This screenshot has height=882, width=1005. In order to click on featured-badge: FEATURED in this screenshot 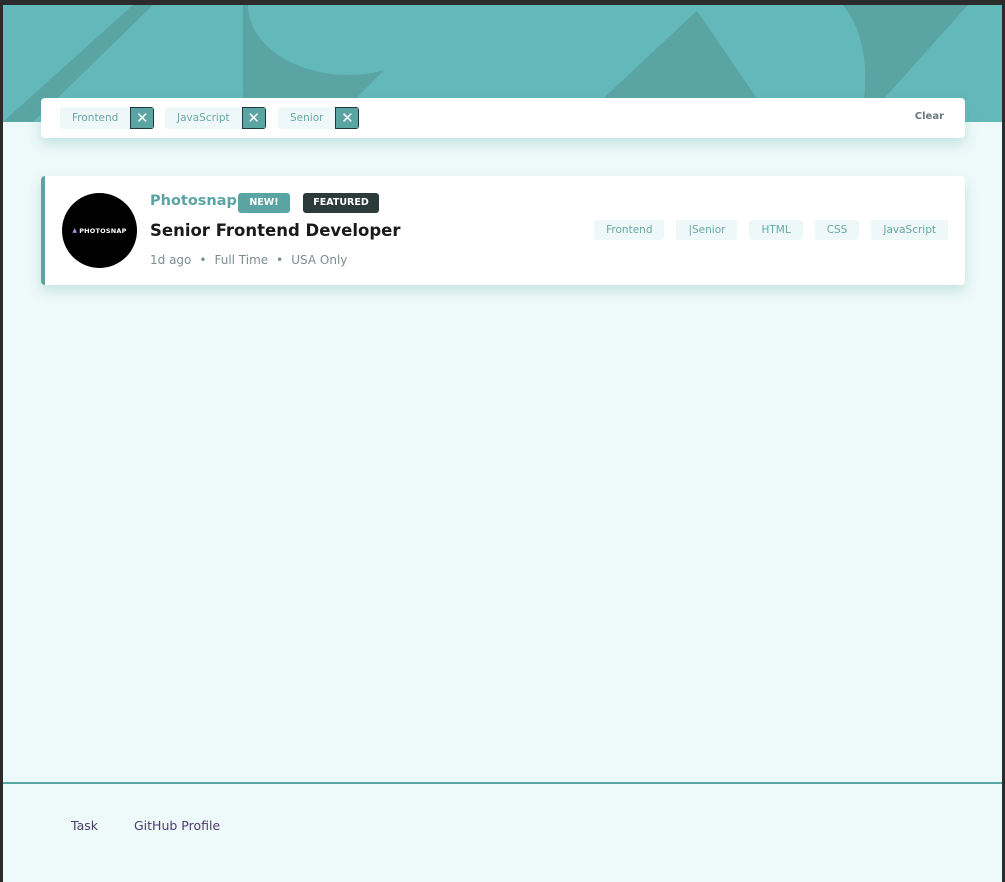, I will do `click(341, 203)`.